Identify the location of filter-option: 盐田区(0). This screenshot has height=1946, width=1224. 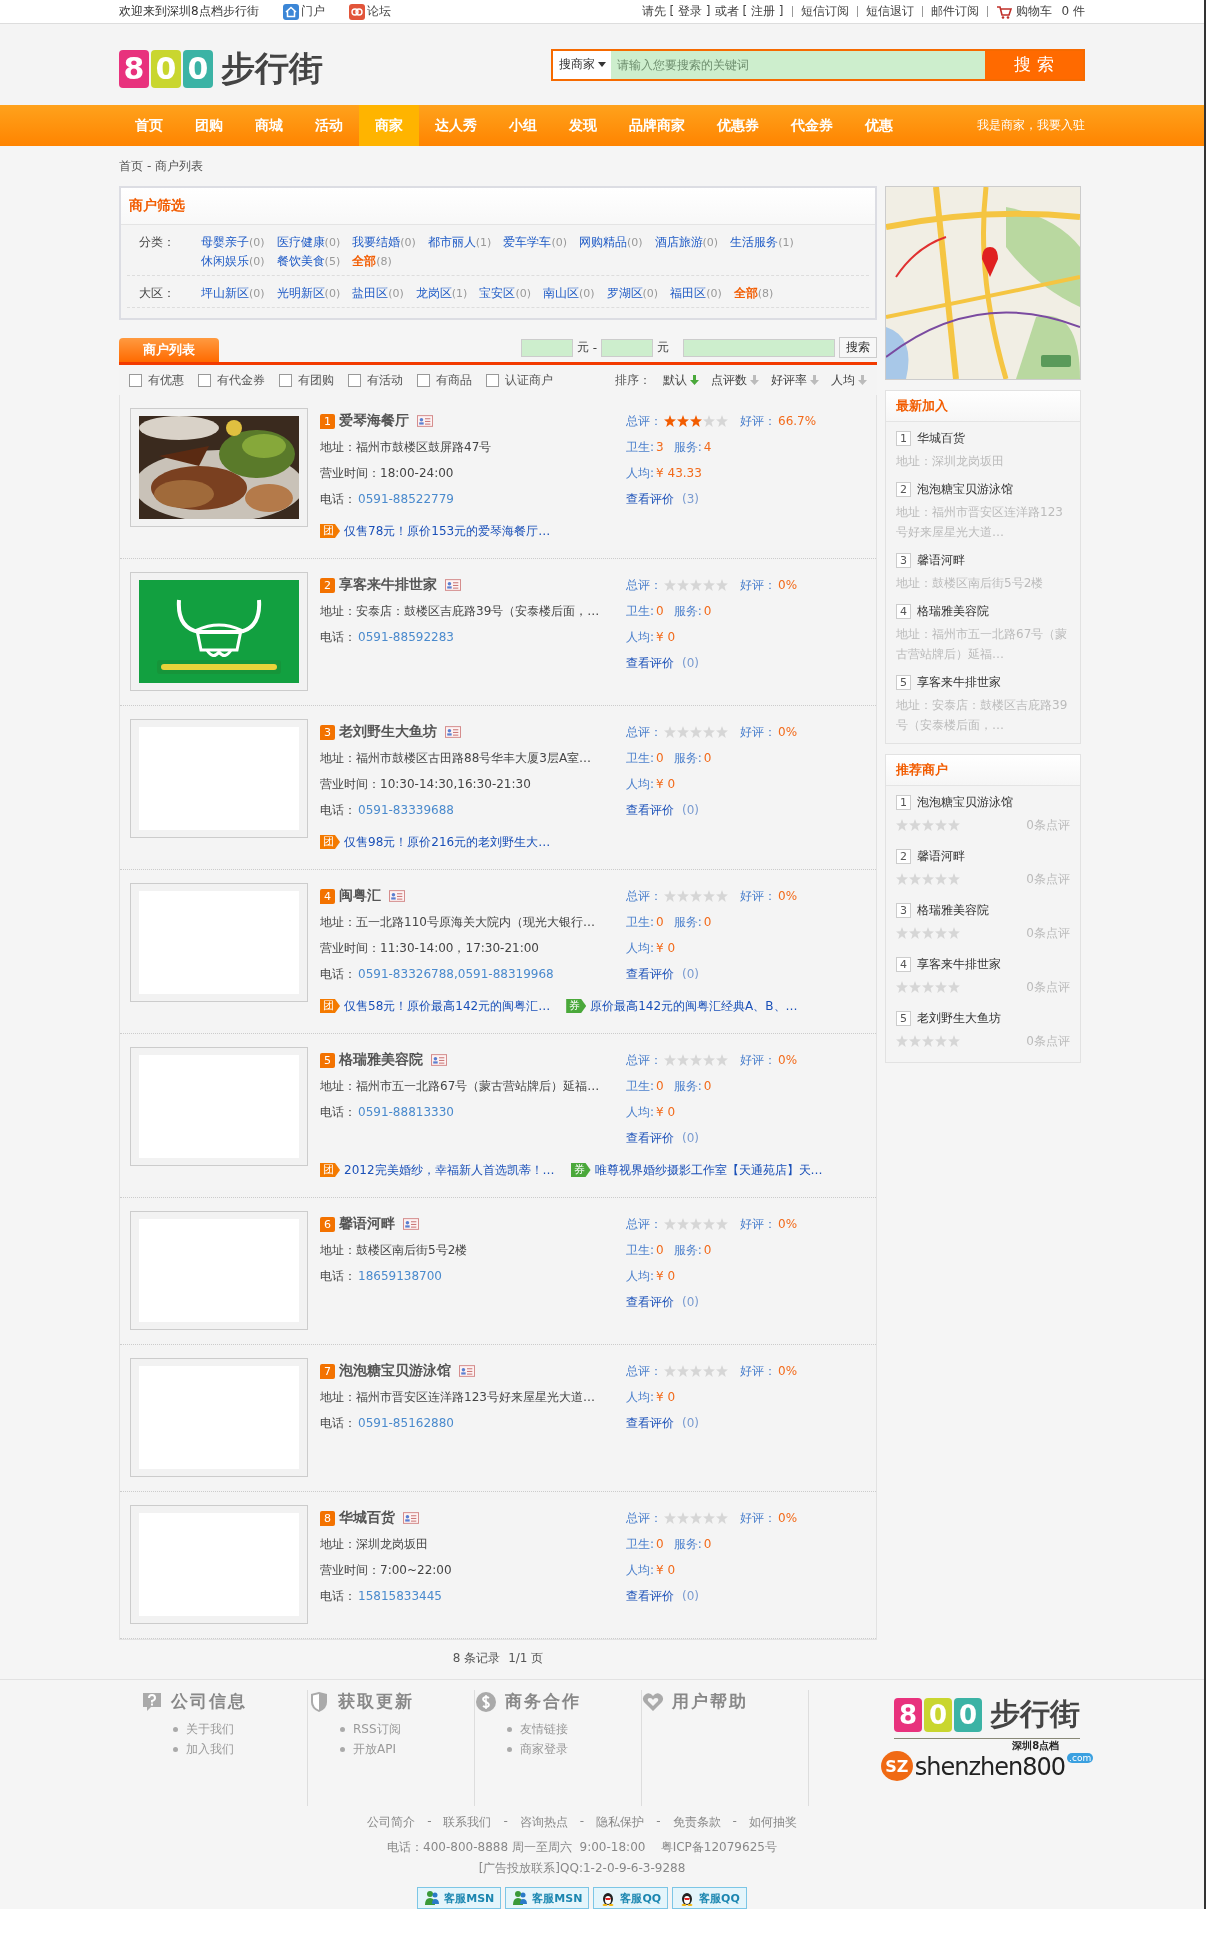
(378, 293).